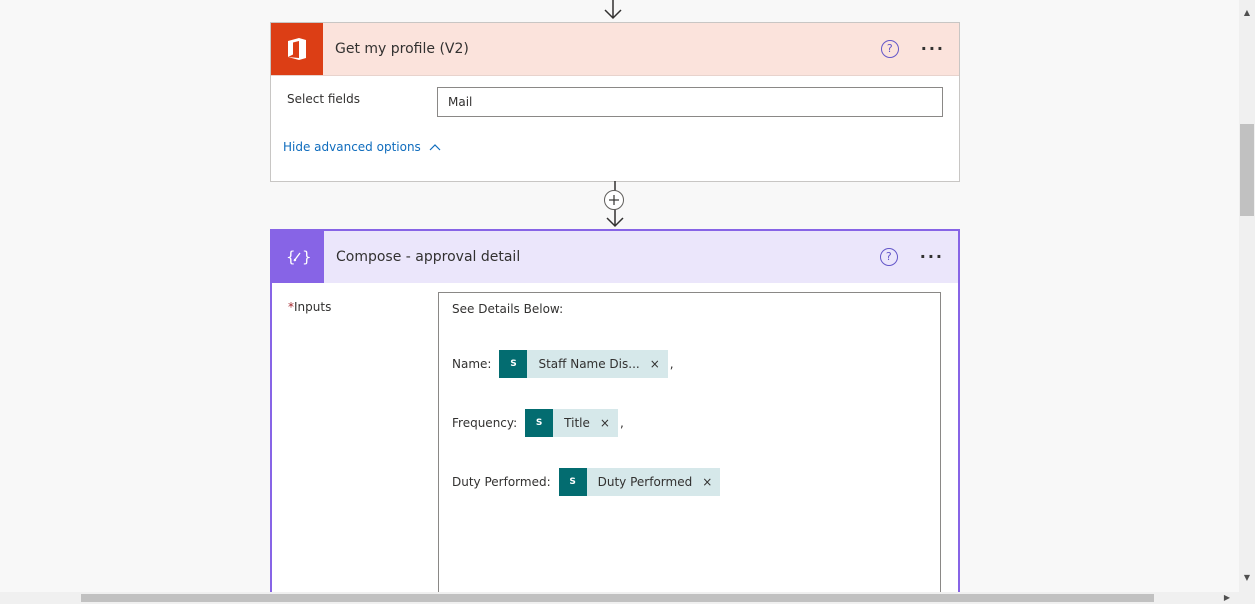 Image resolution: width=1255 pixels, height=604 pixels. I want to click on line-label: Duty Performed:, so click(501, 482).